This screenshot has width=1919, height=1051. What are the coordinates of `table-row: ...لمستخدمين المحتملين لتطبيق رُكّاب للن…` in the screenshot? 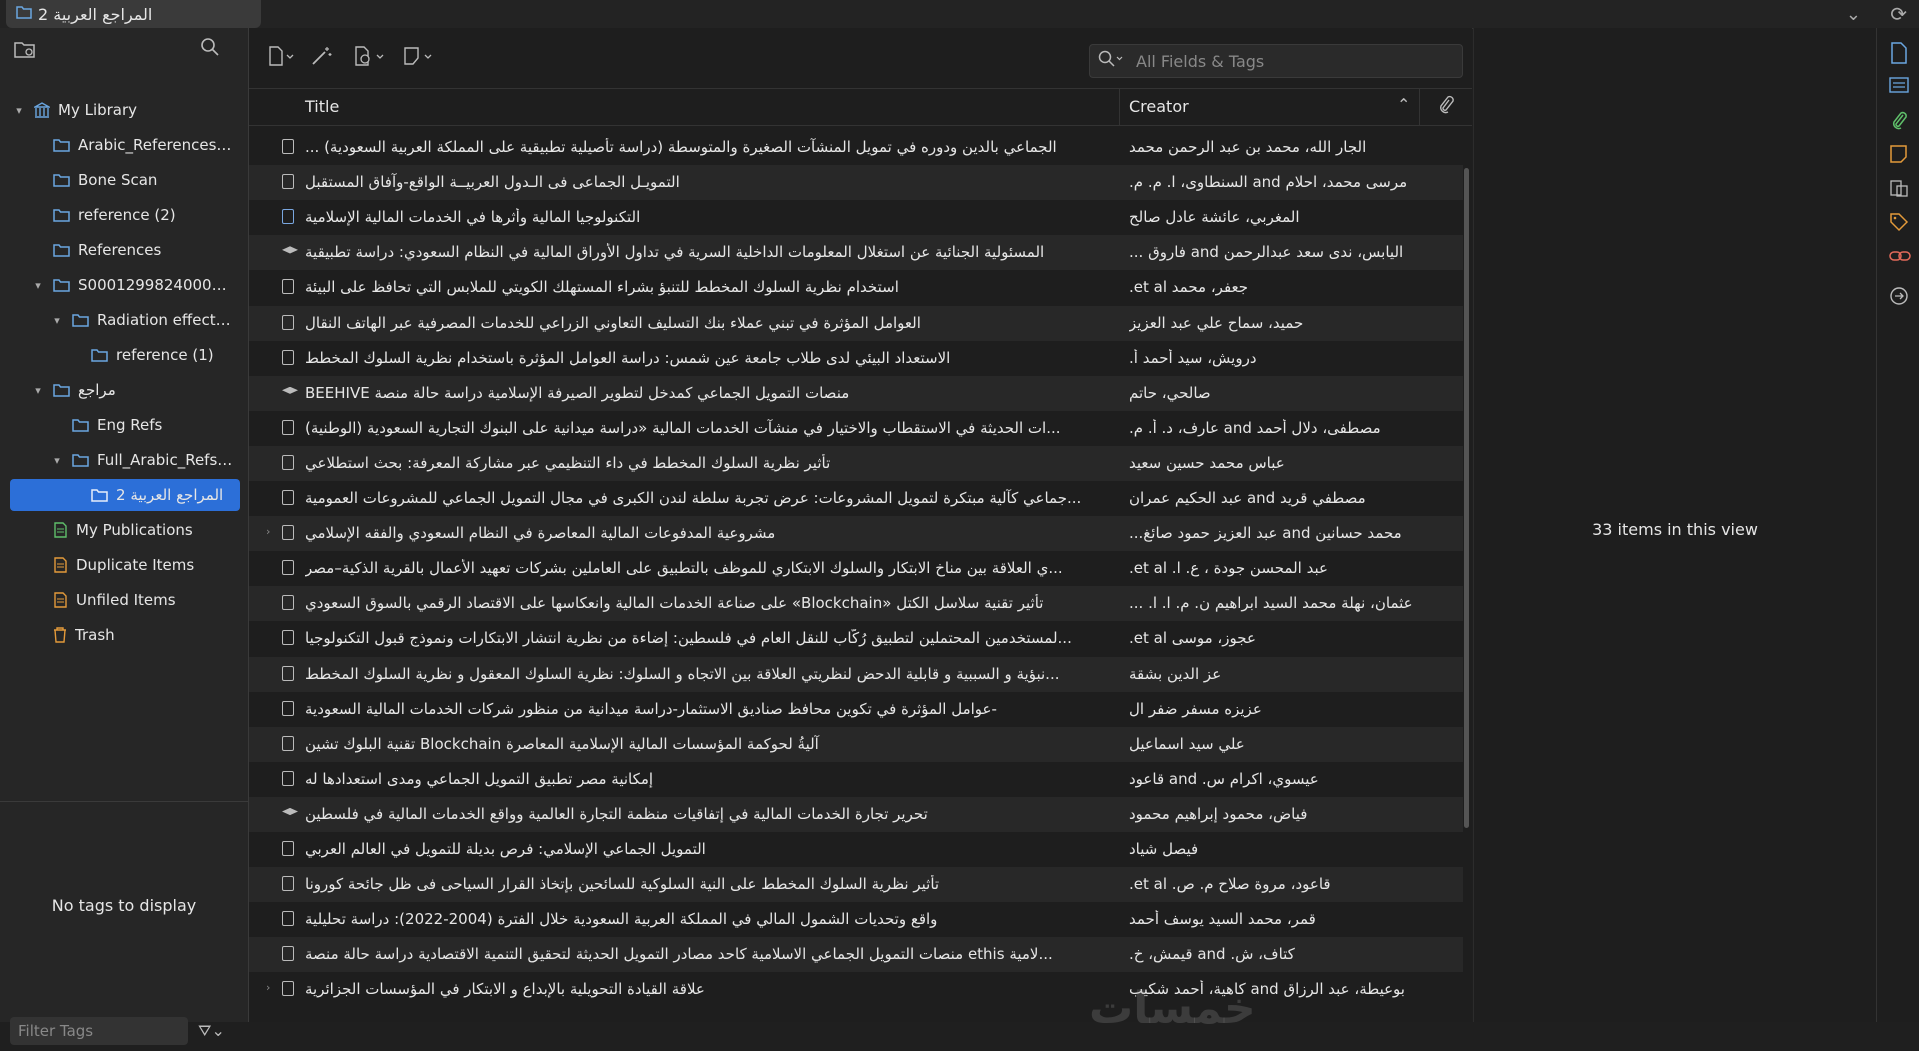 It's located at (856, 638).